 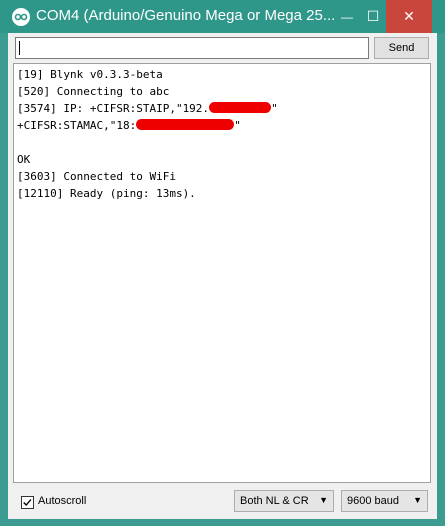 I want to click on checkmark-icon, so click(x=27, y=503).